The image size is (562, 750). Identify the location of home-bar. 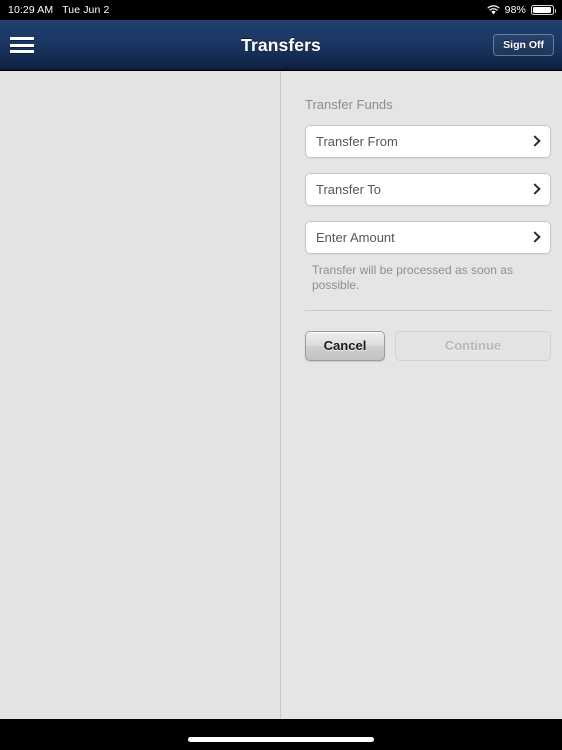
(281, 734).